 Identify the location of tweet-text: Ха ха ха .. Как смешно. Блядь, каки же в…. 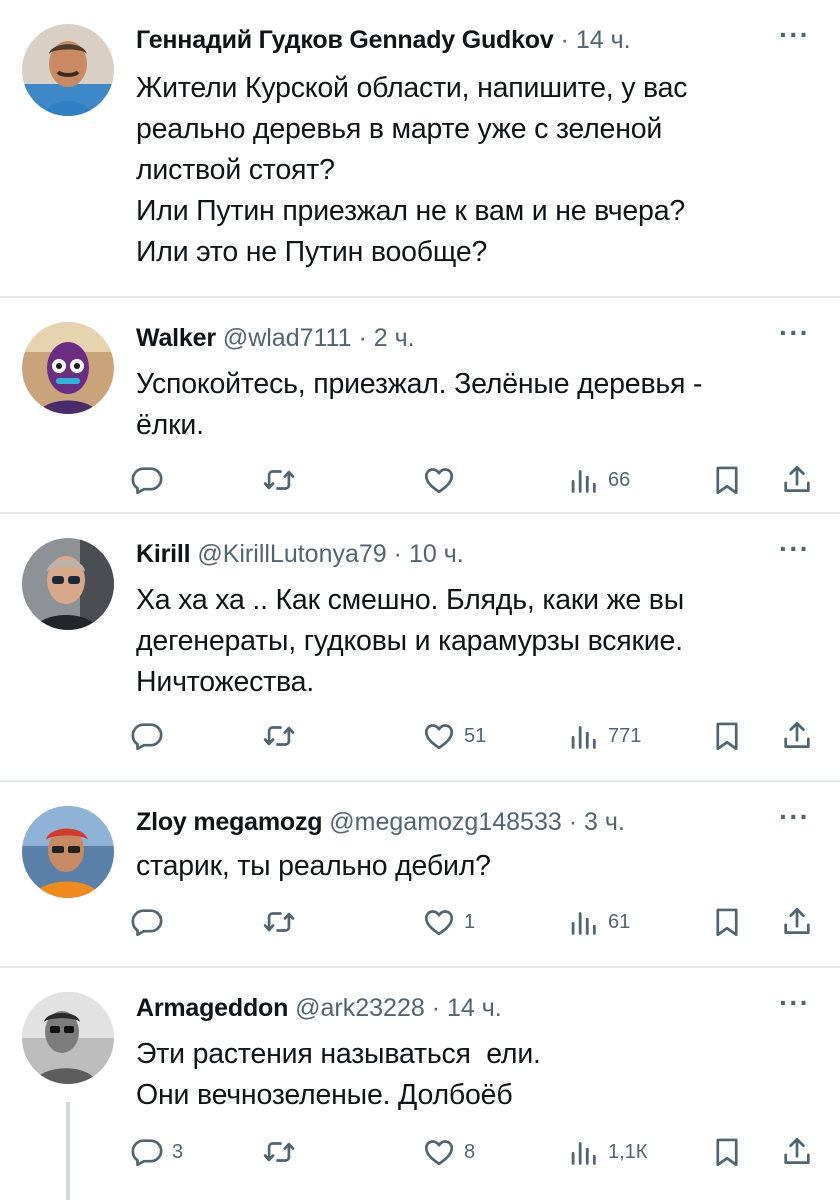
(471, 641).